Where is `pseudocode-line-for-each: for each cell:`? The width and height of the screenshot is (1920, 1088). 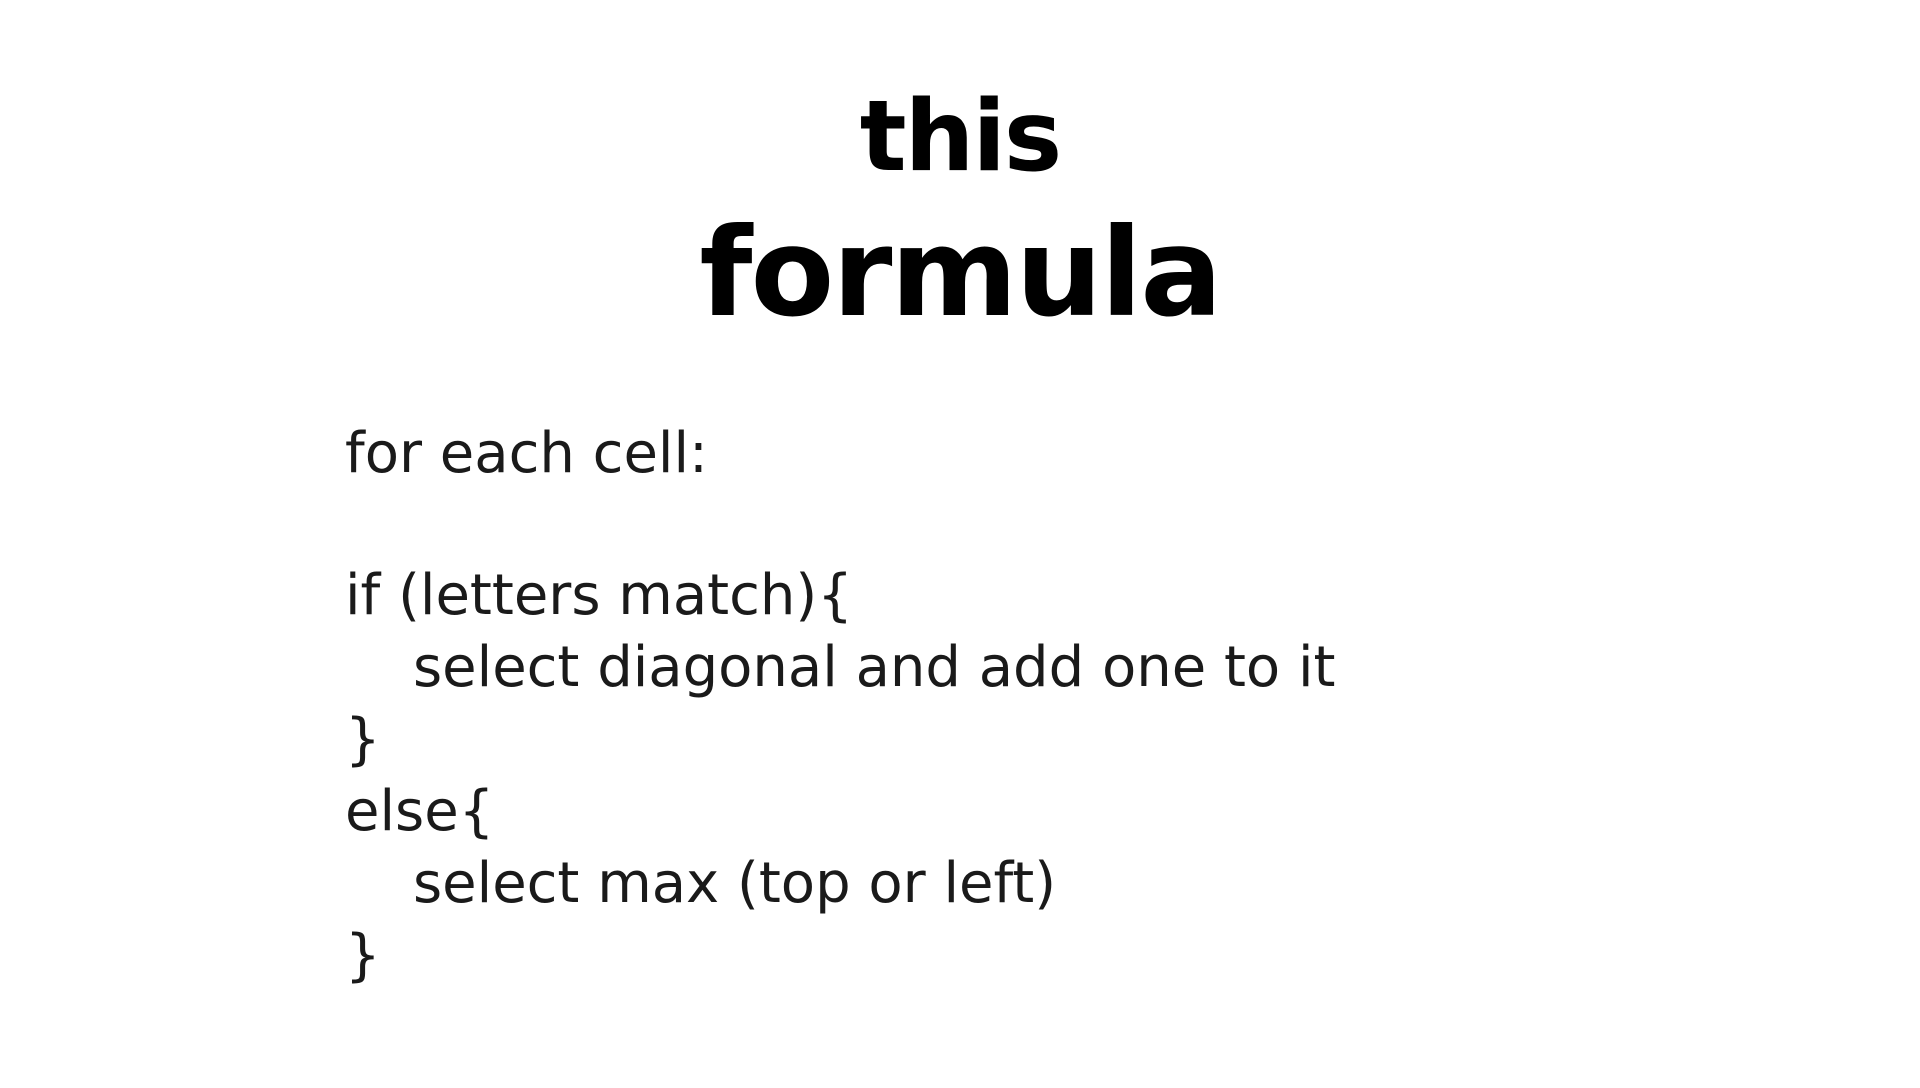
pseudocode-line-for-each: for each cell: is located at coordinates (526, 453).